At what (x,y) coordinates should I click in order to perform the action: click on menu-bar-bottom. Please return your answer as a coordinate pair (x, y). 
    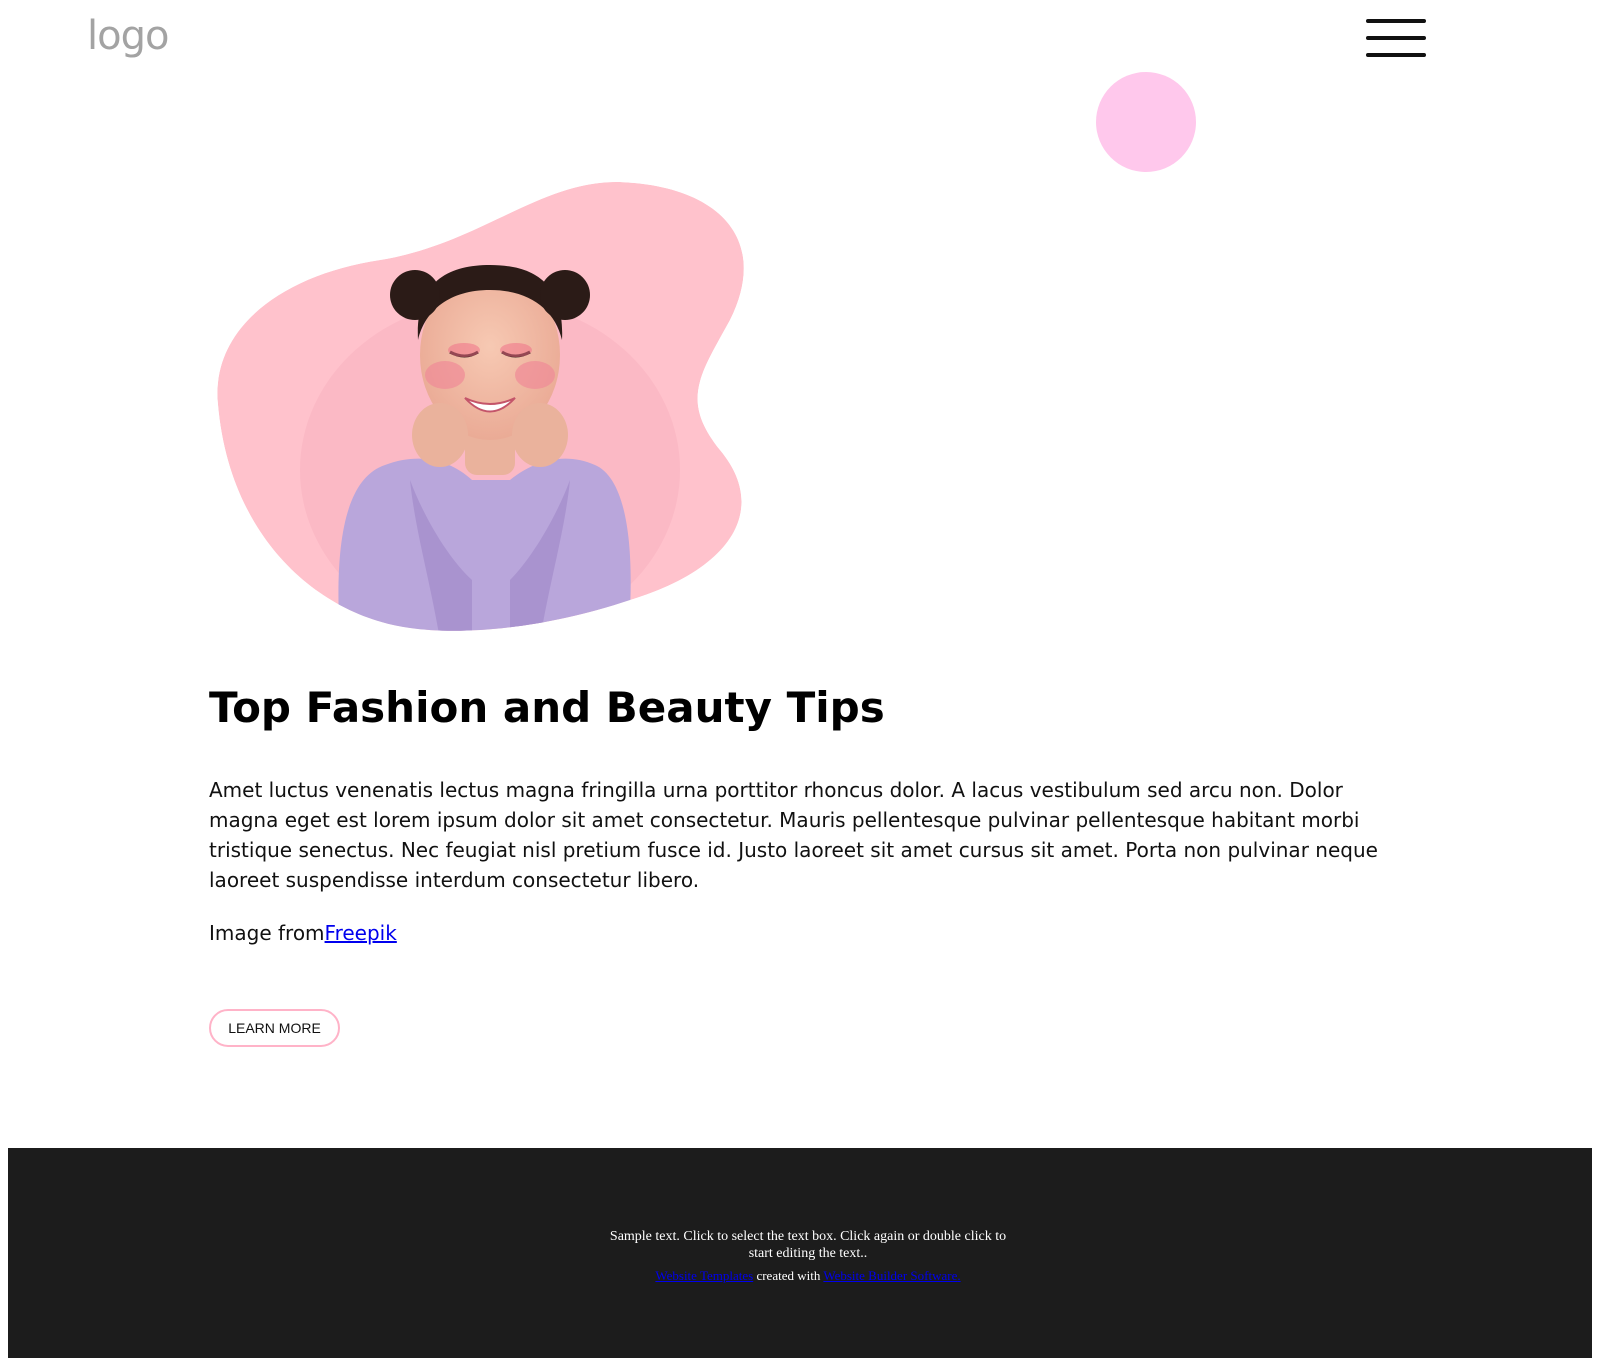
    Looking at the image, I should click on (1396, 55).